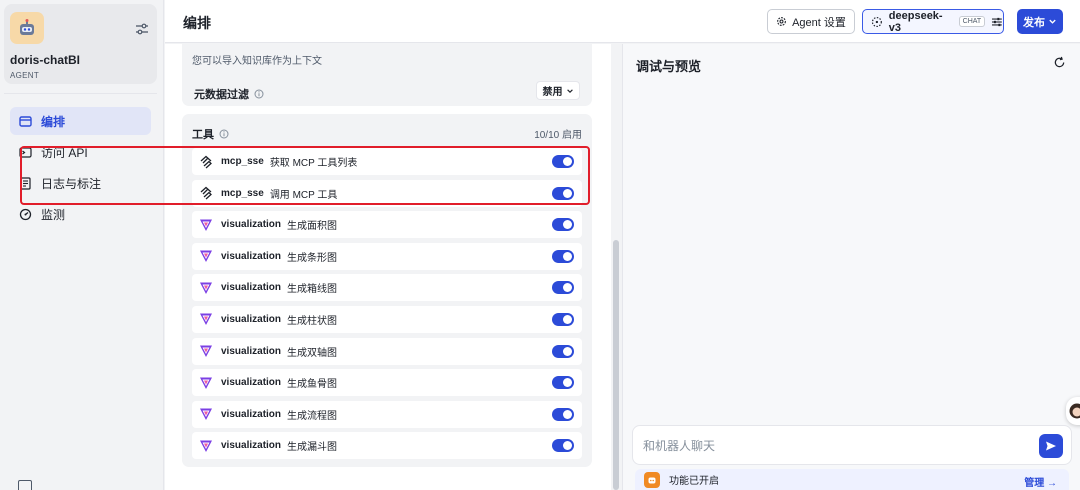 The image size is (1080, 490). What do you see at coordinates (142, 29) in the screenshot?
I see `settings-sliders-icon` at bounding box center [142, 29].